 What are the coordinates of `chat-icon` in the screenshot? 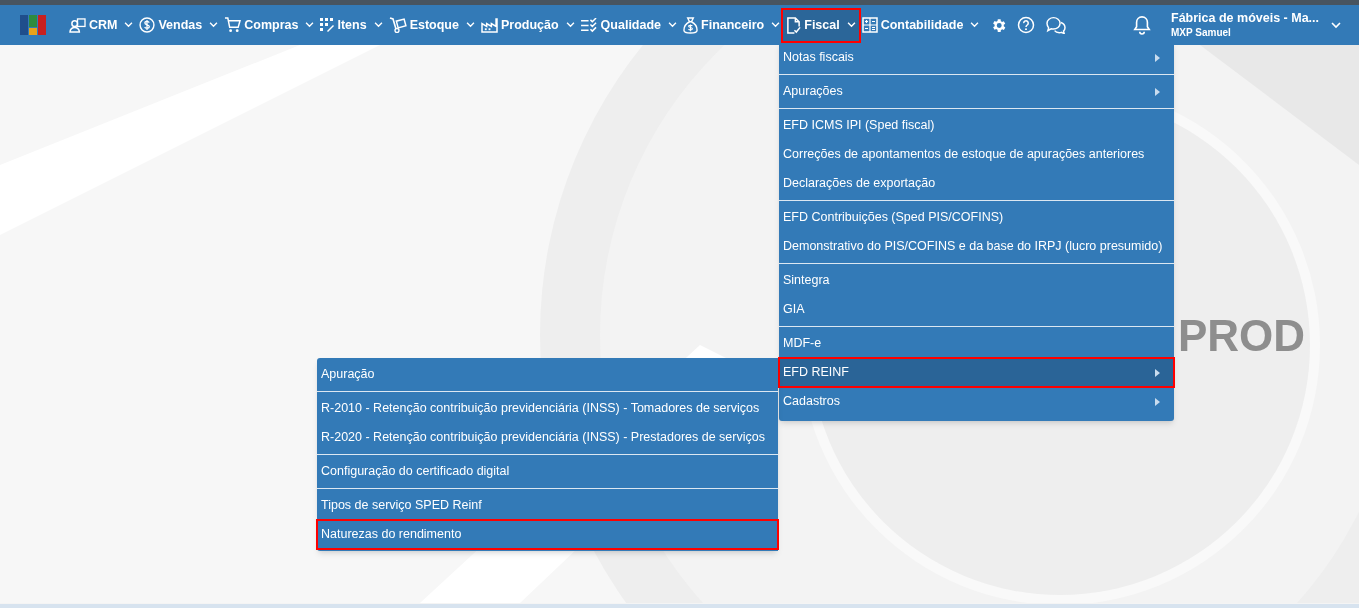 It's located at (1056, 25).